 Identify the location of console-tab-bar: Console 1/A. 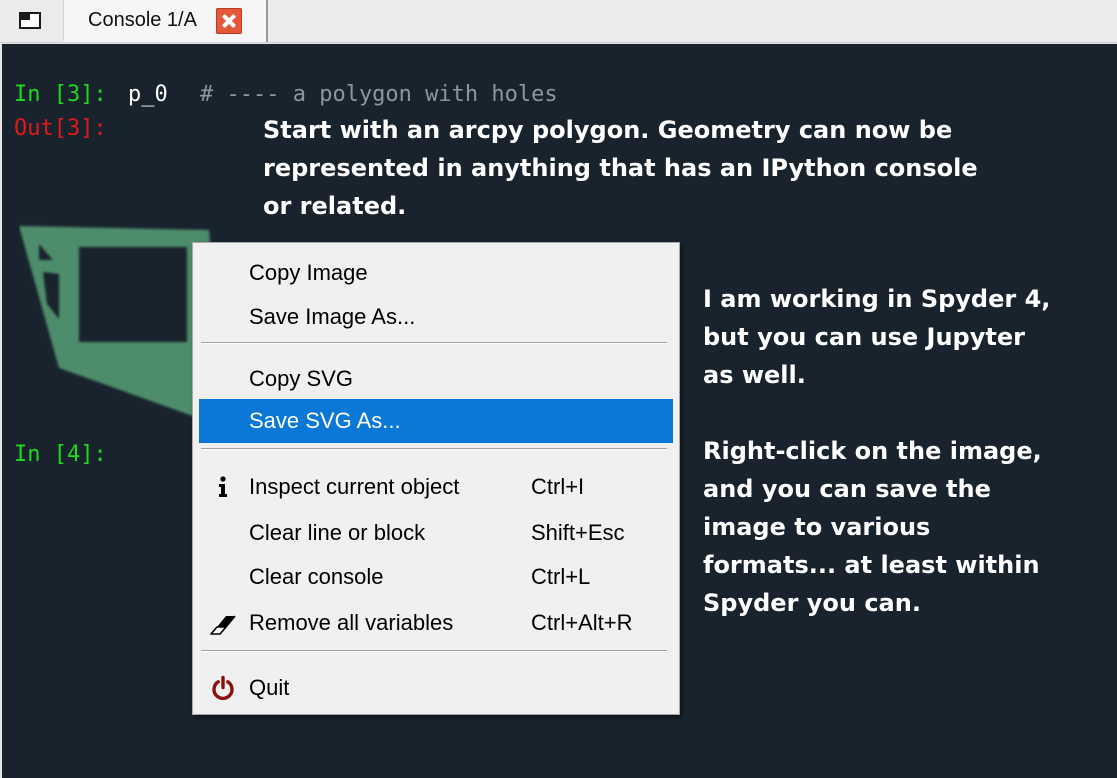
(558, 21).